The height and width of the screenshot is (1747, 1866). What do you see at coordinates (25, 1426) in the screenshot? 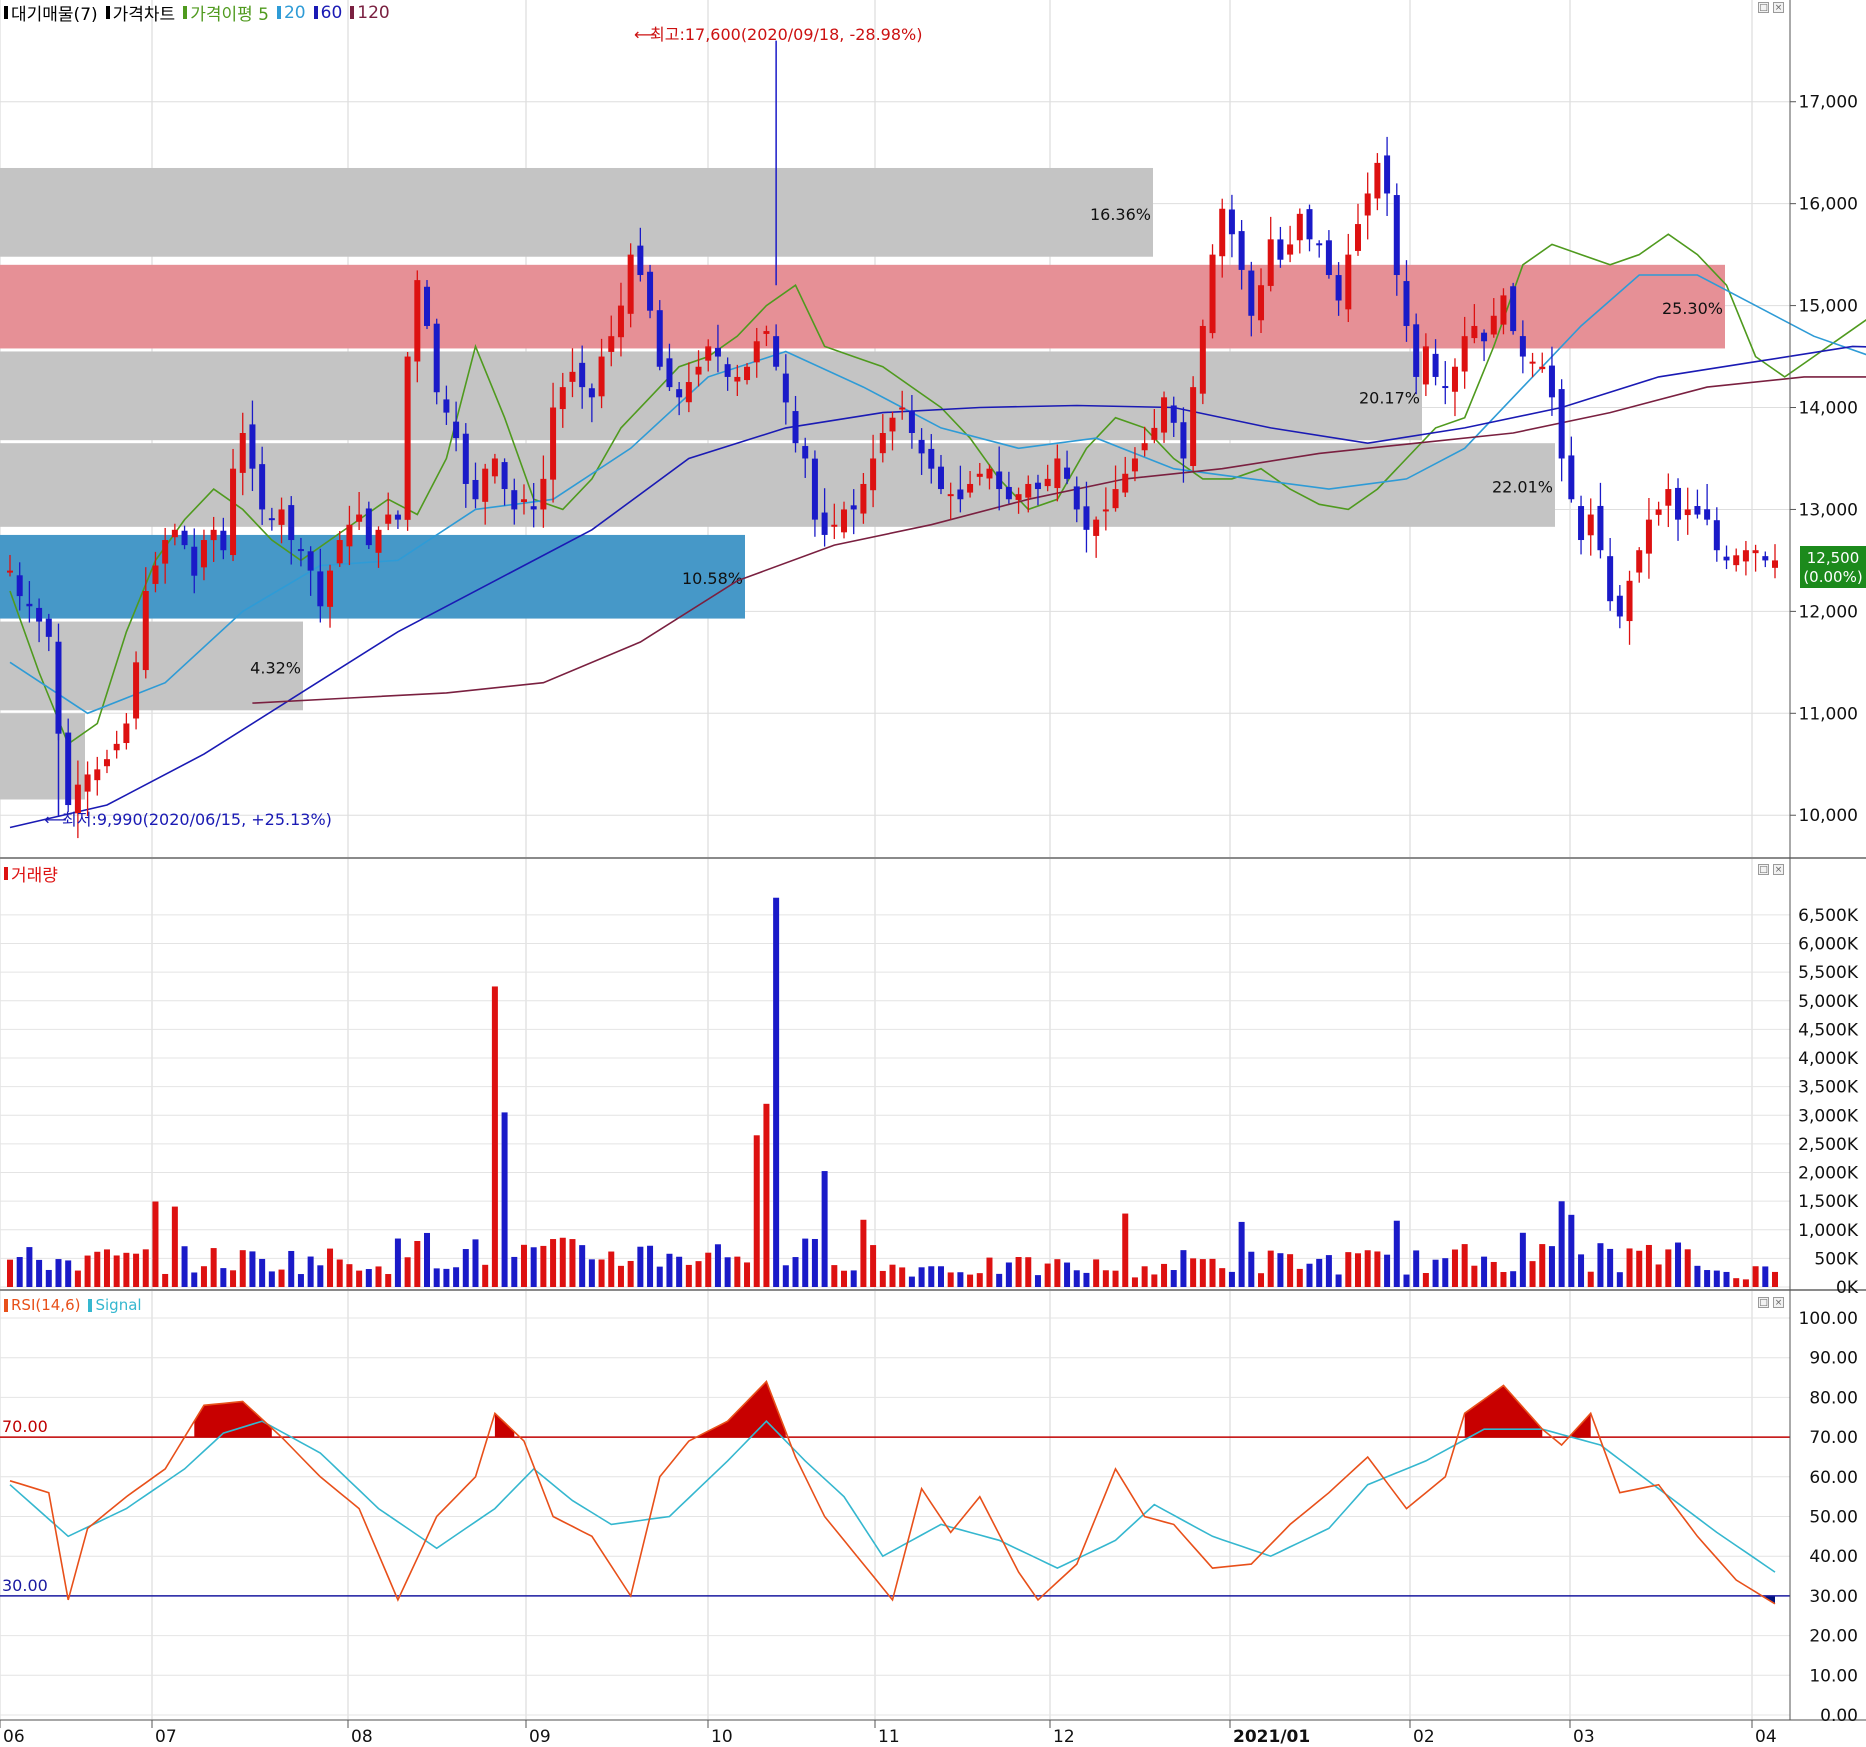
I see `rsi-level-label: 70.00` at bounding box center [25, 1426].